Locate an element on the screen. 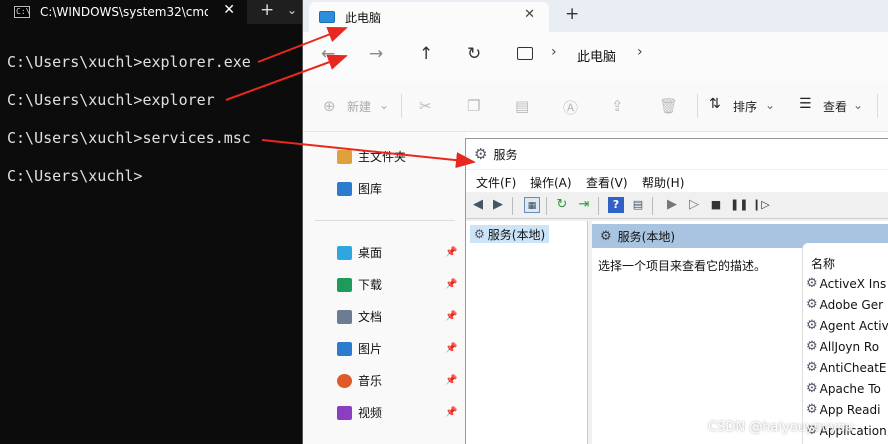  menu-view: 查看(V) is located at coordinates (607, 182).